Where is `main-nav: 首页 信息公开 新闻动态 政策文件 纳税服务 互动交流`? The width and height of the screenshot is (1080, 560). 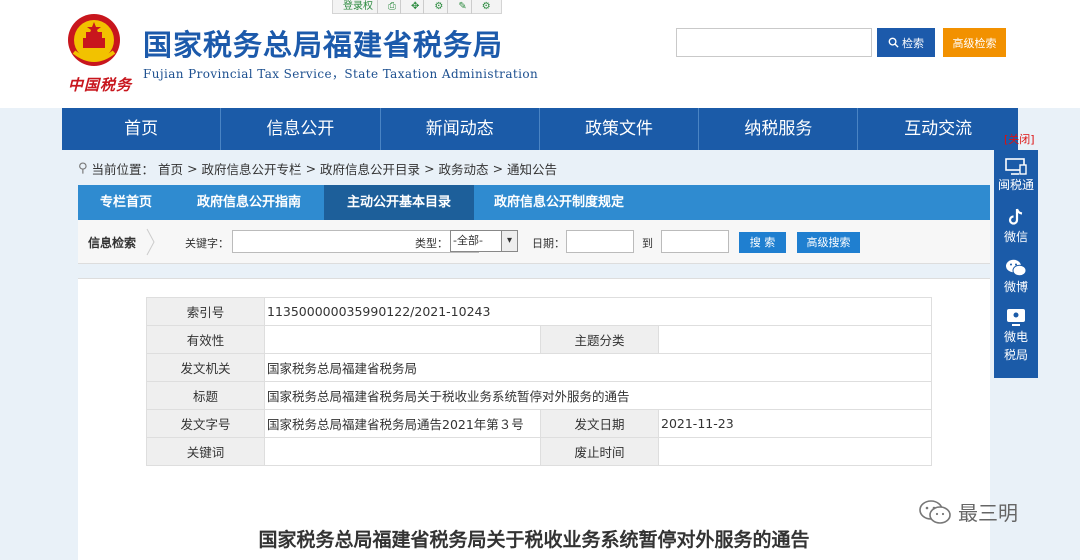
main-nav: 首页 信息公开 新闻动态 政策文件 纳税服务 互动交流 is located at coordinates (540, 129).